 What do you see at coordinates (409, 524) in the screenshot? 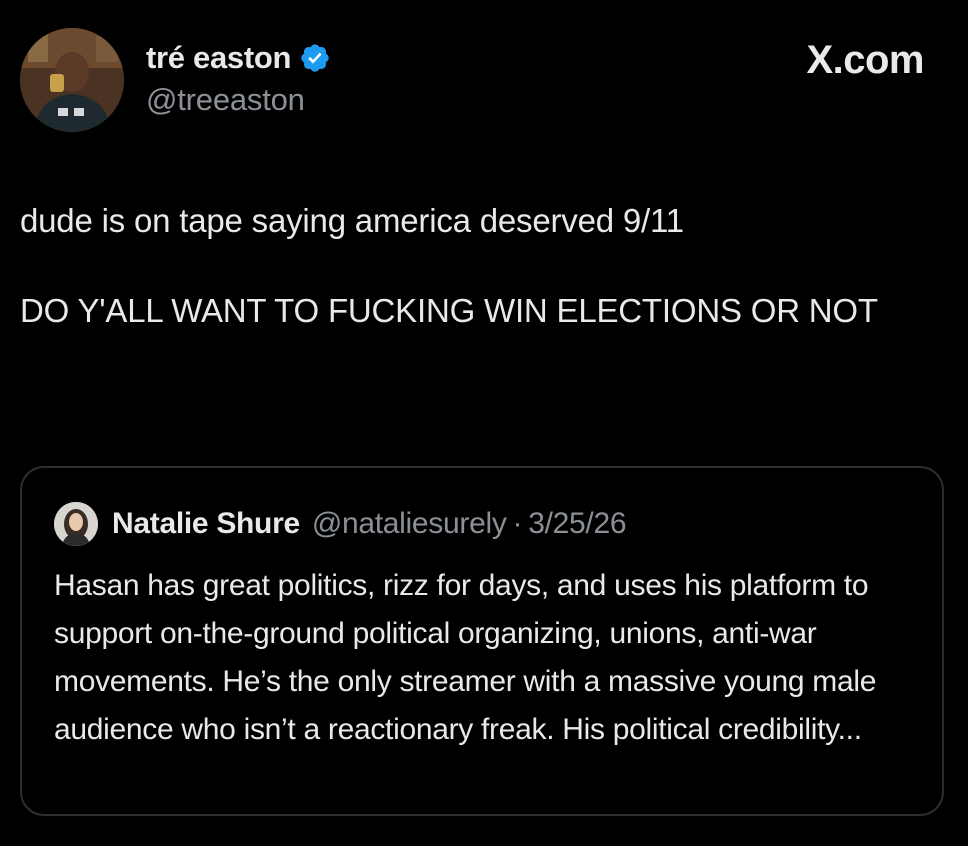
I see `quoted-author-handle: @nataliesurely` at bounding box center [409, 524].